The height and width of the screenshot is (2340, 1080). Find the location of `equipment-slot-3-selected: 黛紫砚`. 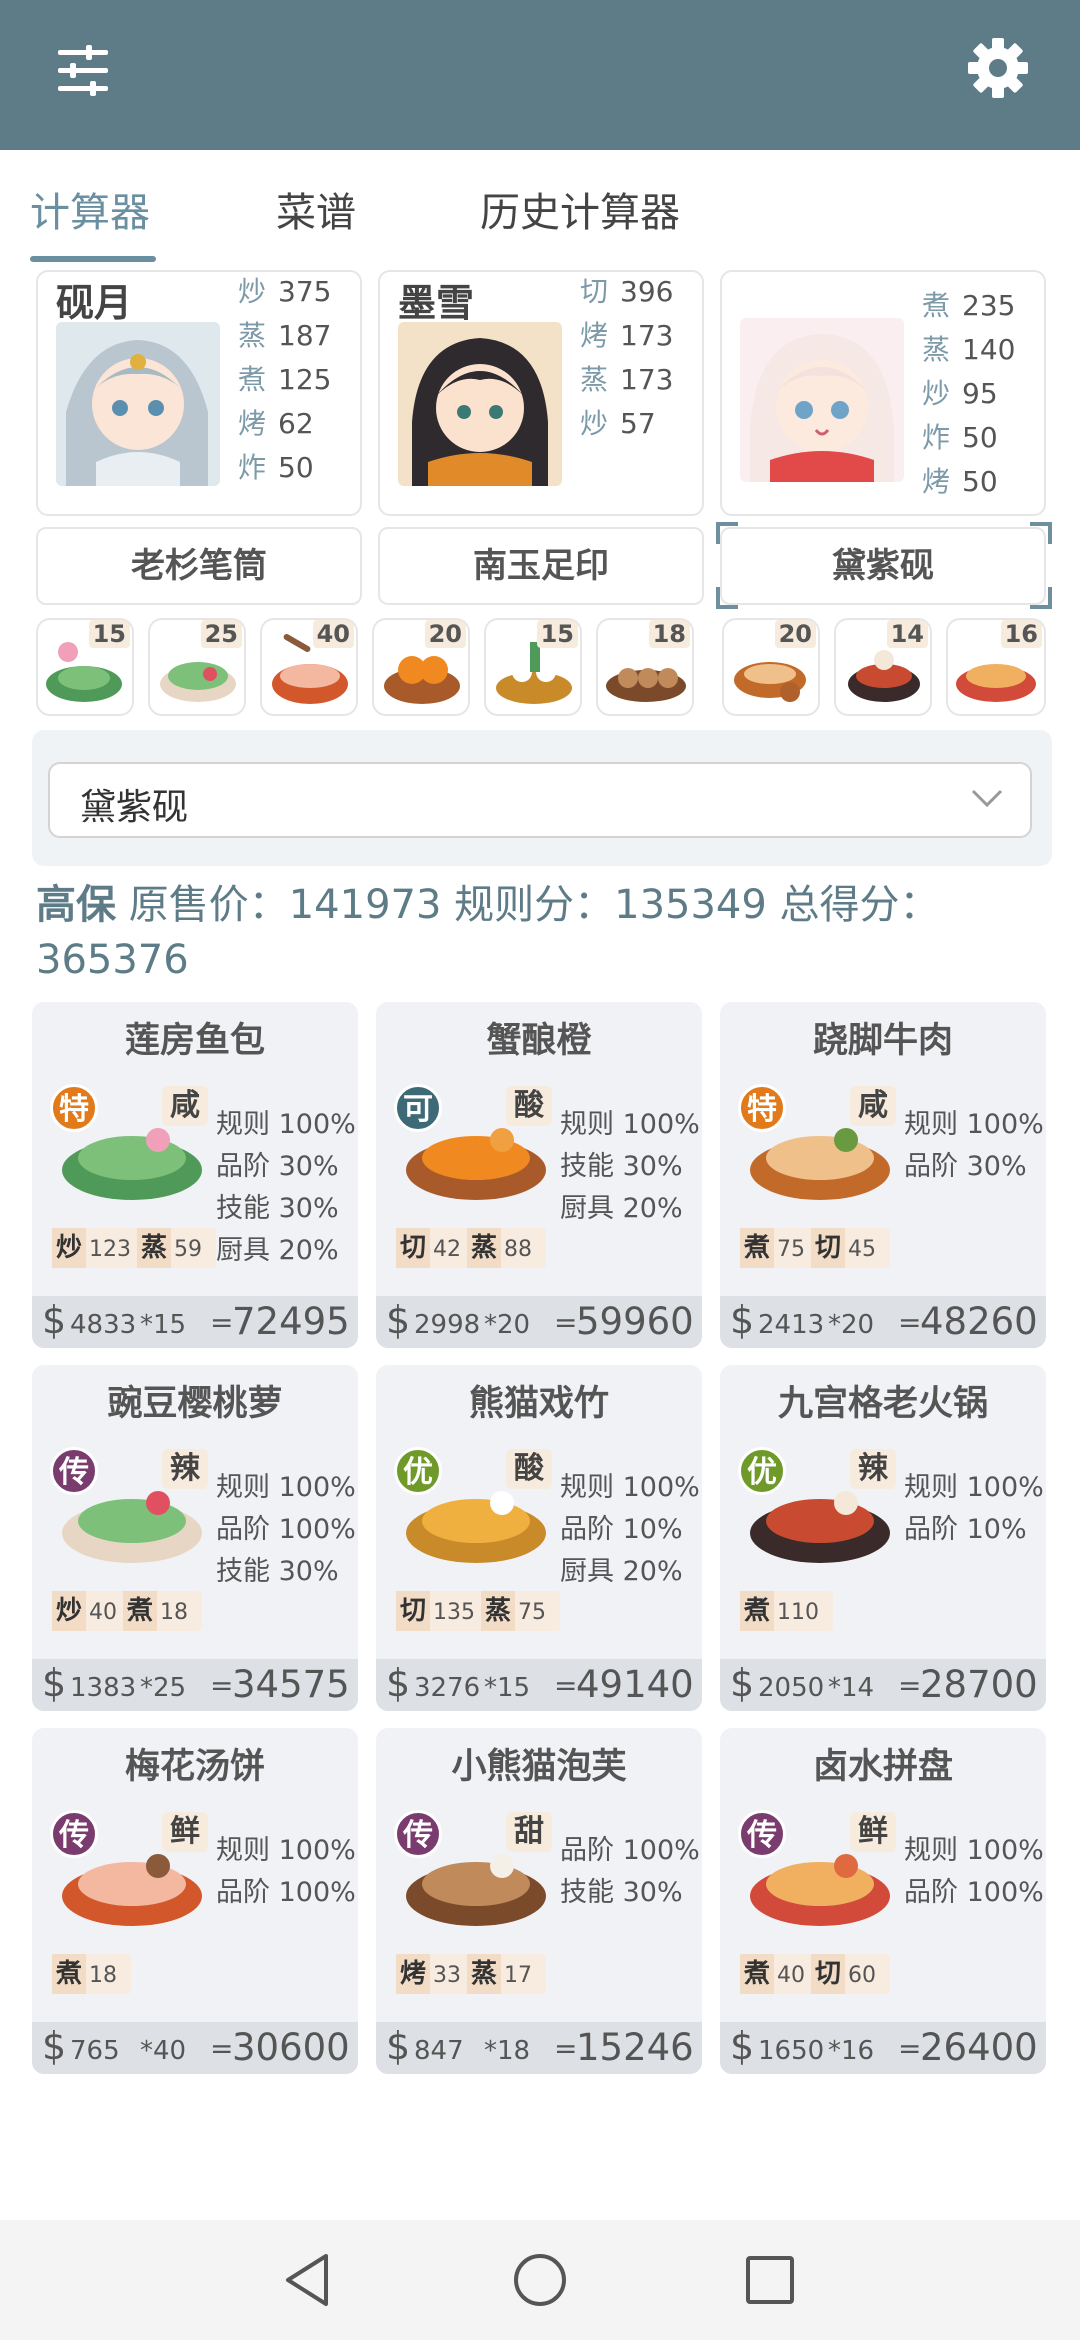

equipment-slot-3-selected: 黛紫砚 is located at coordinates (883, 566).